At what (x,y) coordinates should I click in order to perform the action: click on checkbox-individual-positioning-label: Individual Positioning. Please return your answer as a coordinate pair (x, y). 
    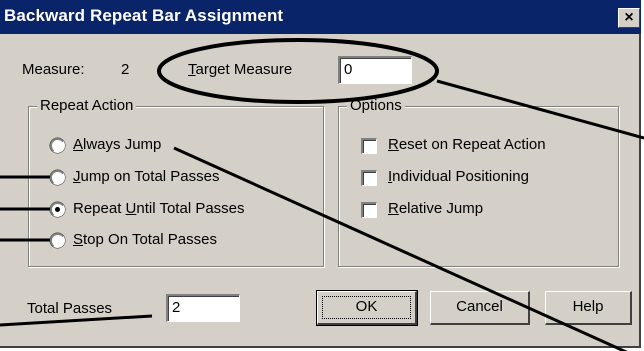
    Looking at the image, I should click on (458, 177).